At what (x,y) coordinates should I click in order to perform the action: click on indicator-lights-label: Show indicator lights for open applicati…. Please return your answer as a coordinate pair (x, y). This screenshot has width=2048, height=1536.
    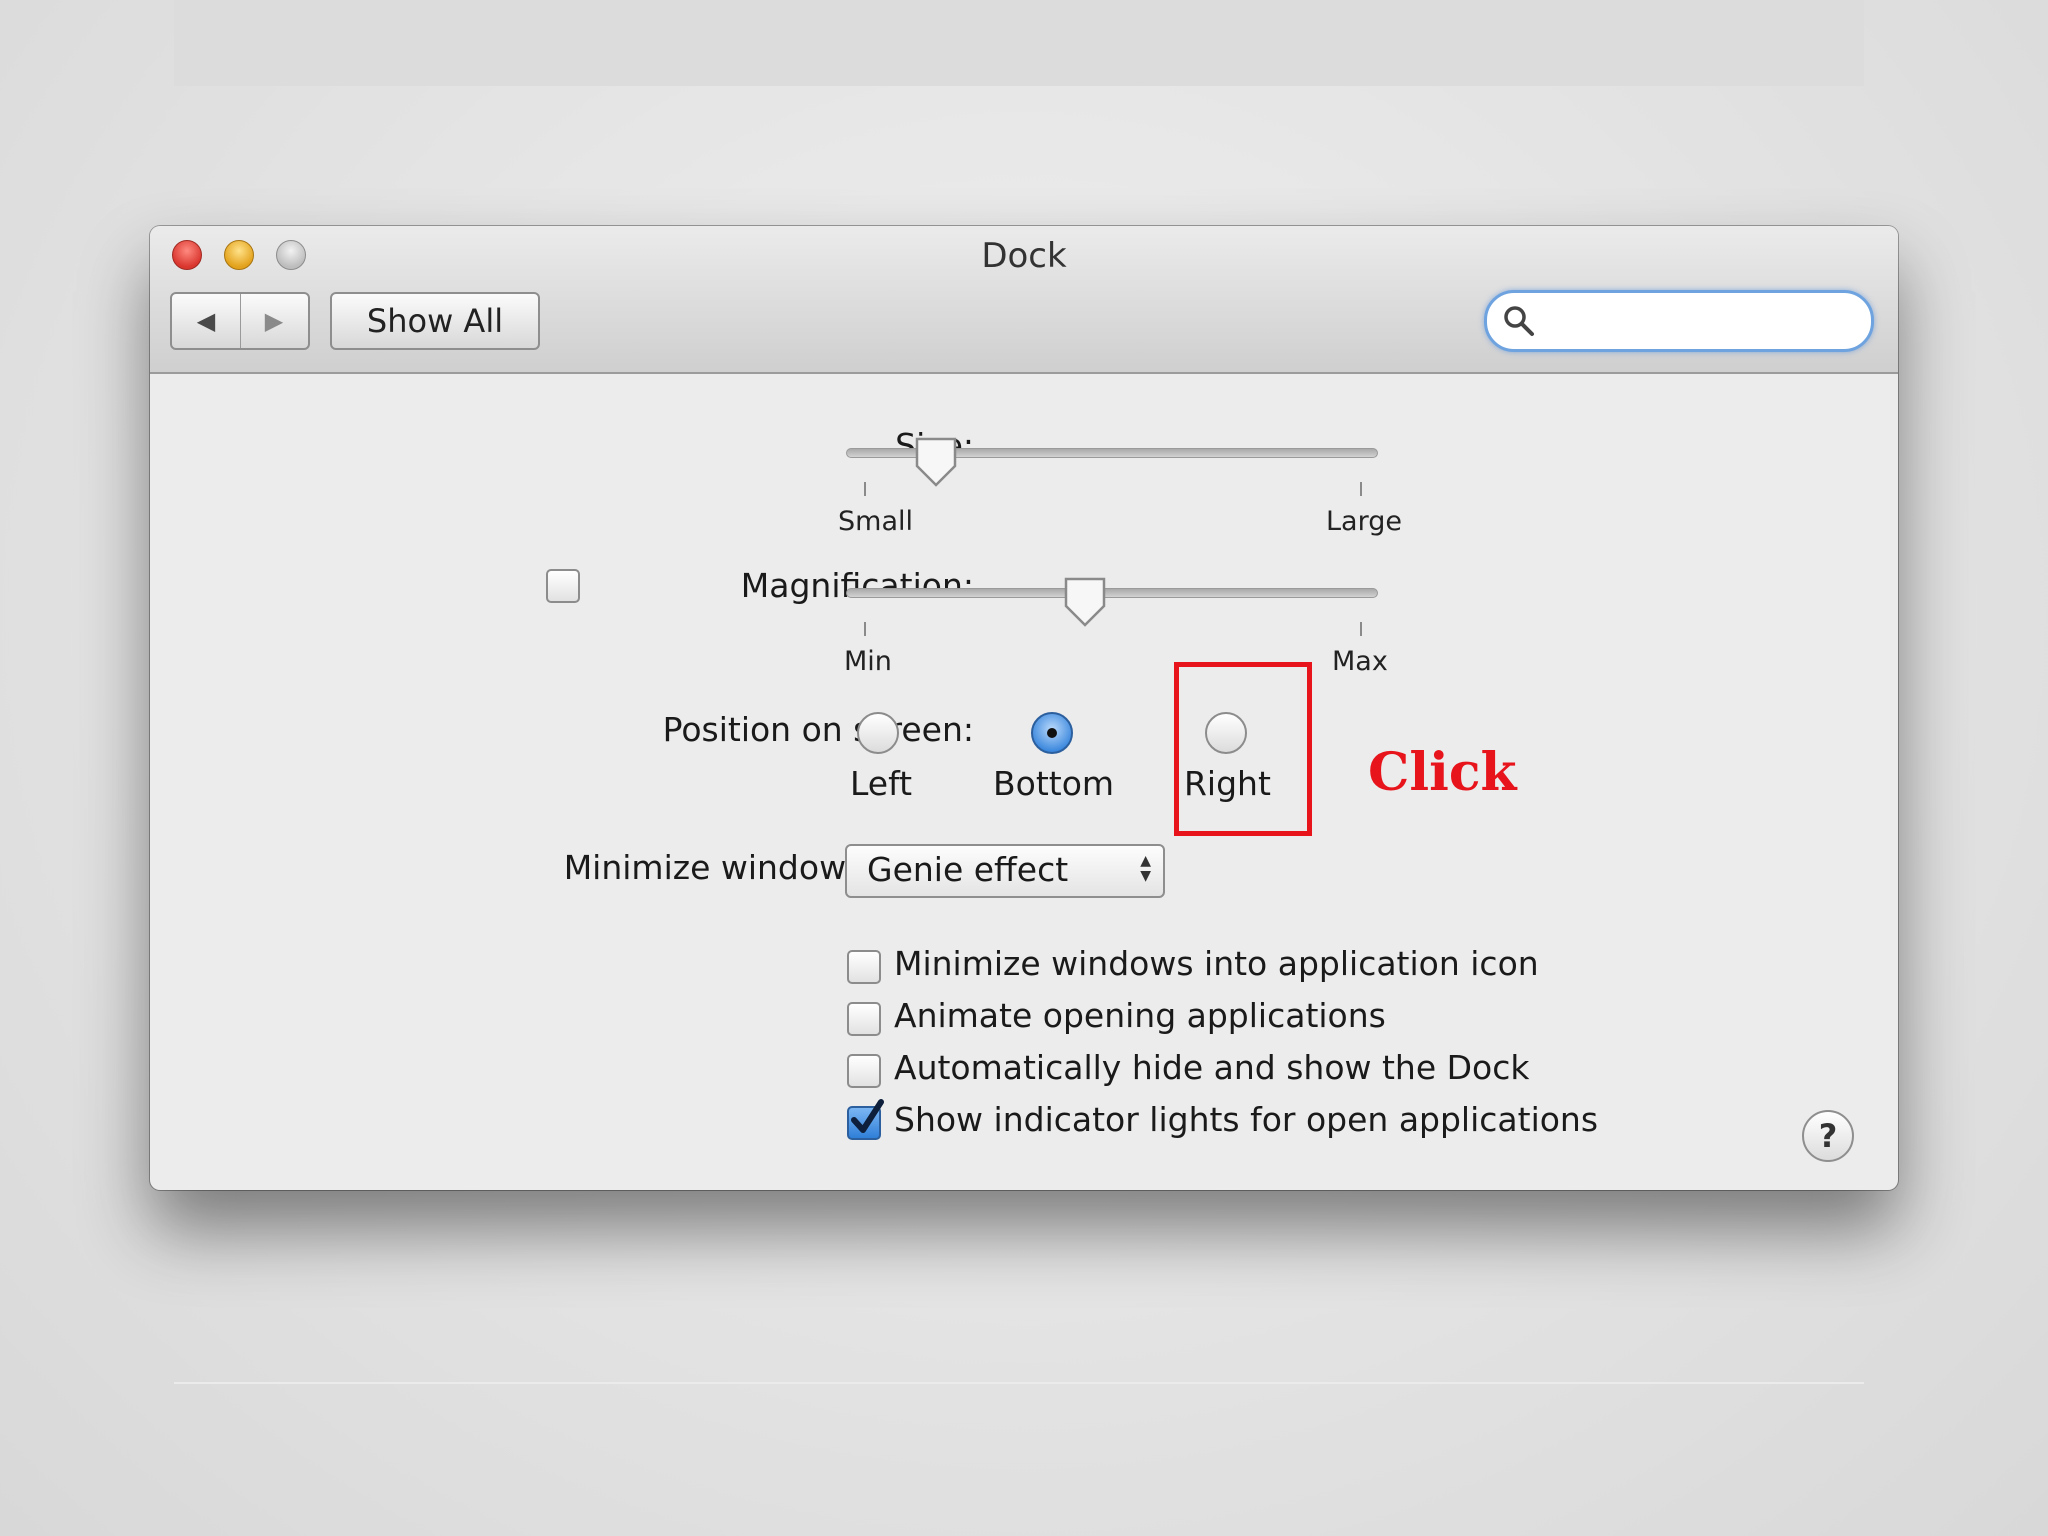
    Looking at the image, I should click on (1246, 1119).